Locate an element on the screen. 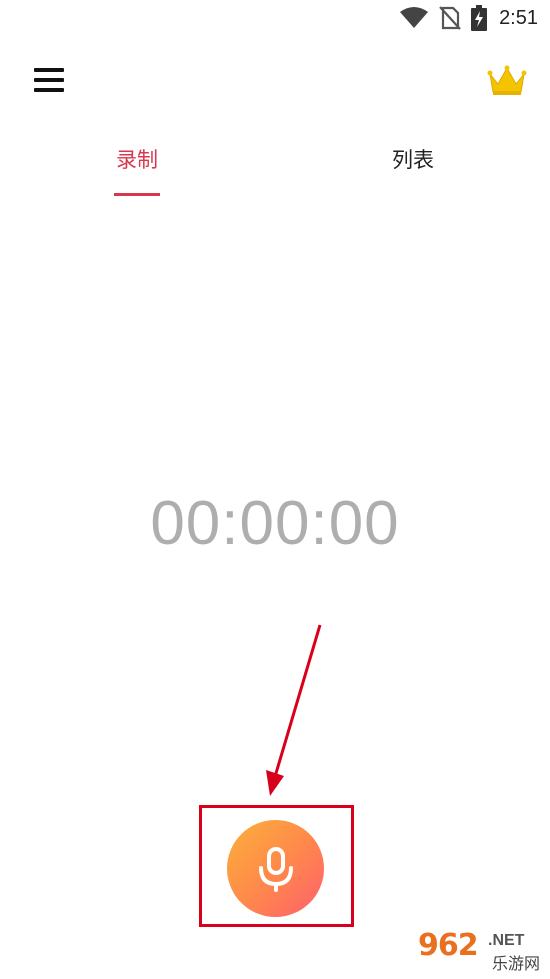 This screenshot has width=550, height=979. watermark-logo: 962 .NET 乐游网 is located at coordinates (480, 951).